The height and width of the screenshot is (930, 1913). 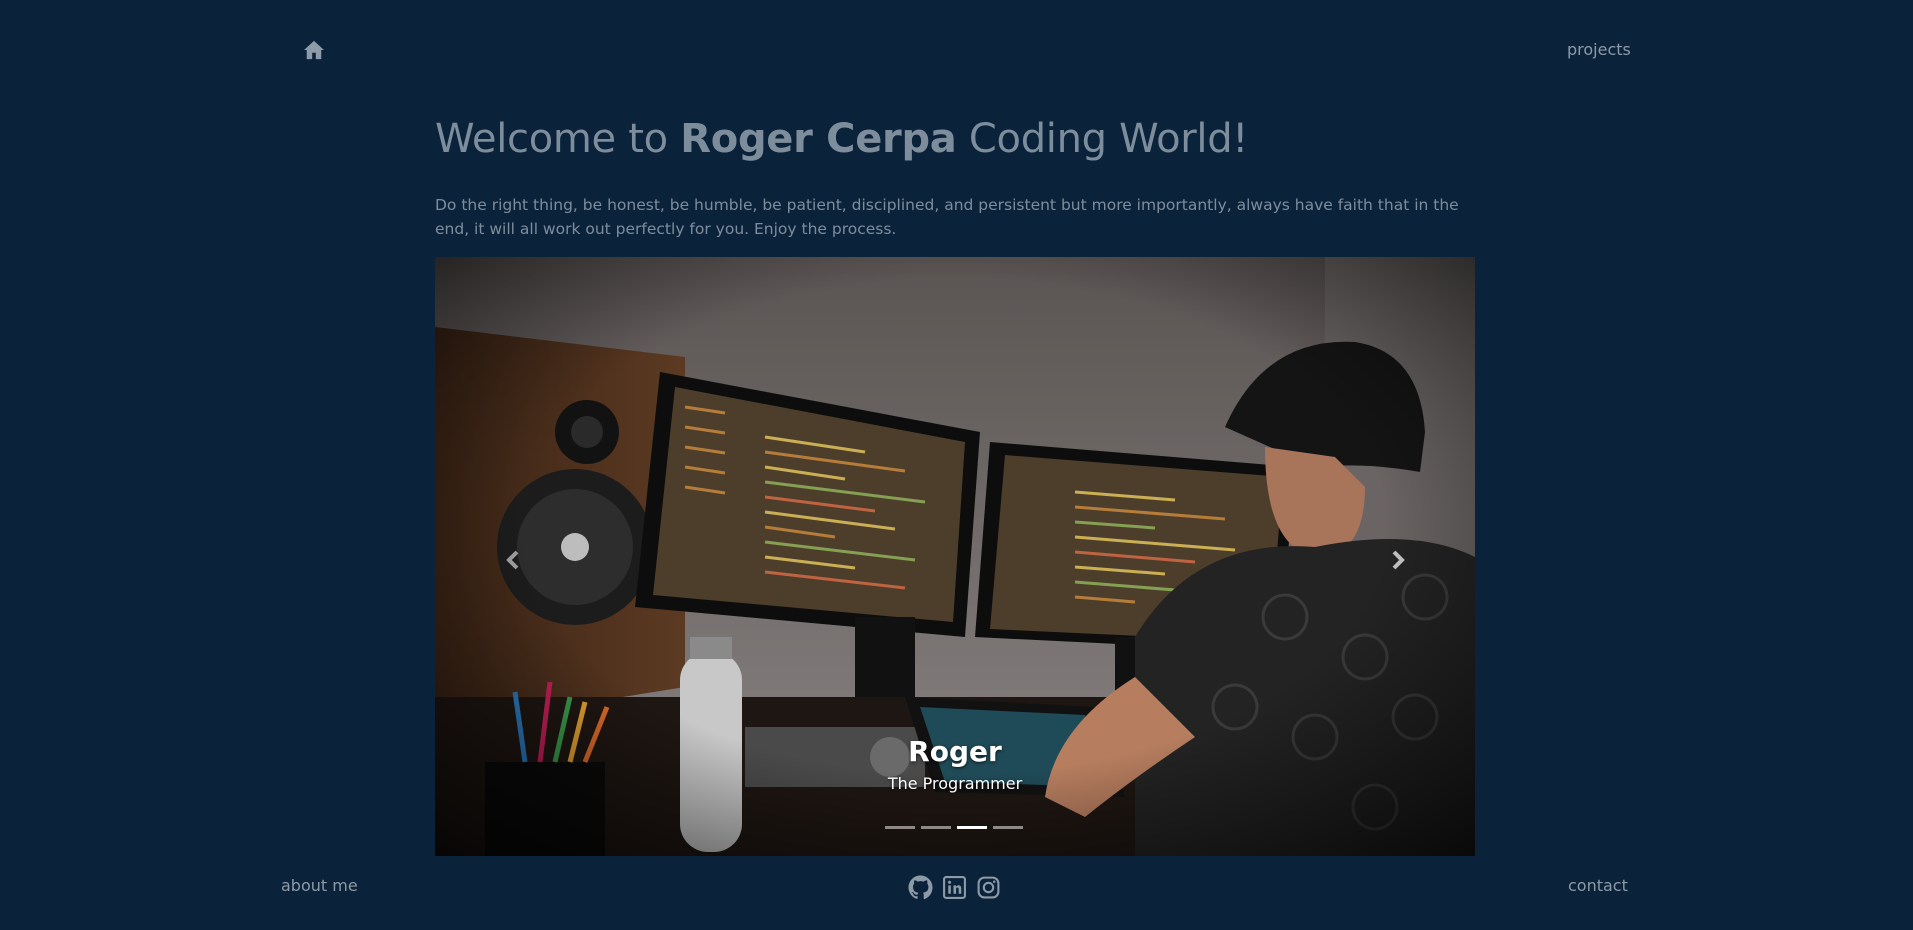 I want to click on carousel-next-button, so click(x=1398, y=560).